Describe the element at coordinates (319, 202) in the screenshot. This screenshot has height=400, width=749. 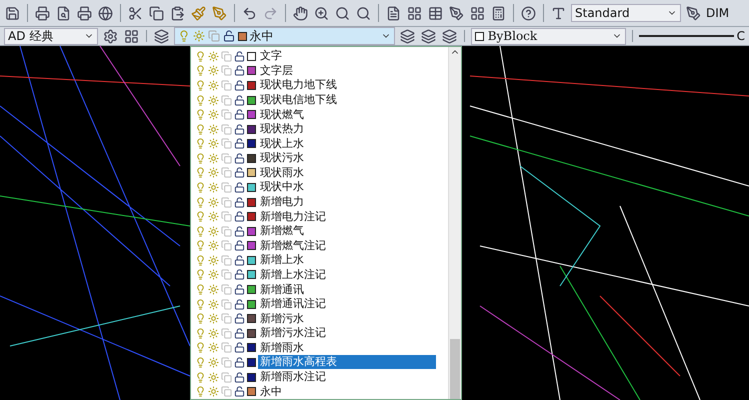
I see `layer-list-item: 新增电力` at that location.